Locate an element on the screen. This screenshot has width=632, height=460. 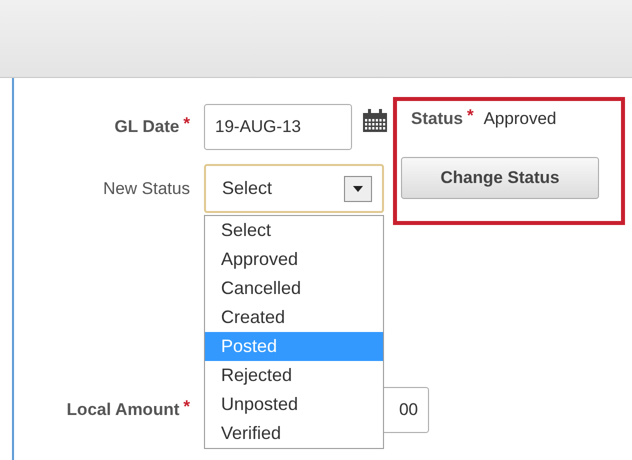
field-label: Local Amount is located at coordinates (123, 410).